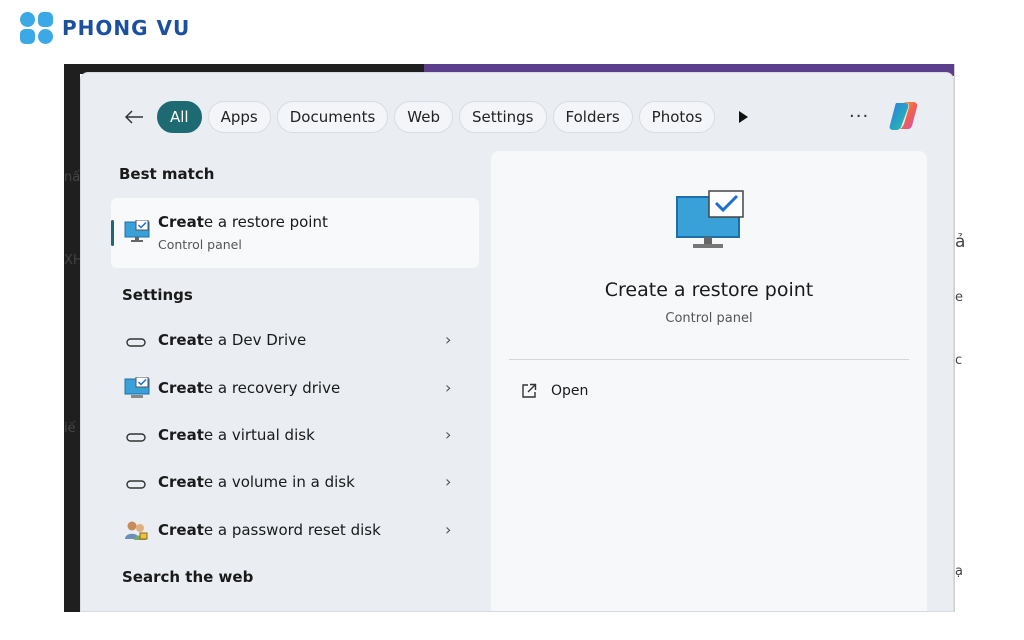  What do you see at coordinates (677, 117) in the screenshot?
I see `filter-chip-photos: Photos` at bounding box center [677, 117].